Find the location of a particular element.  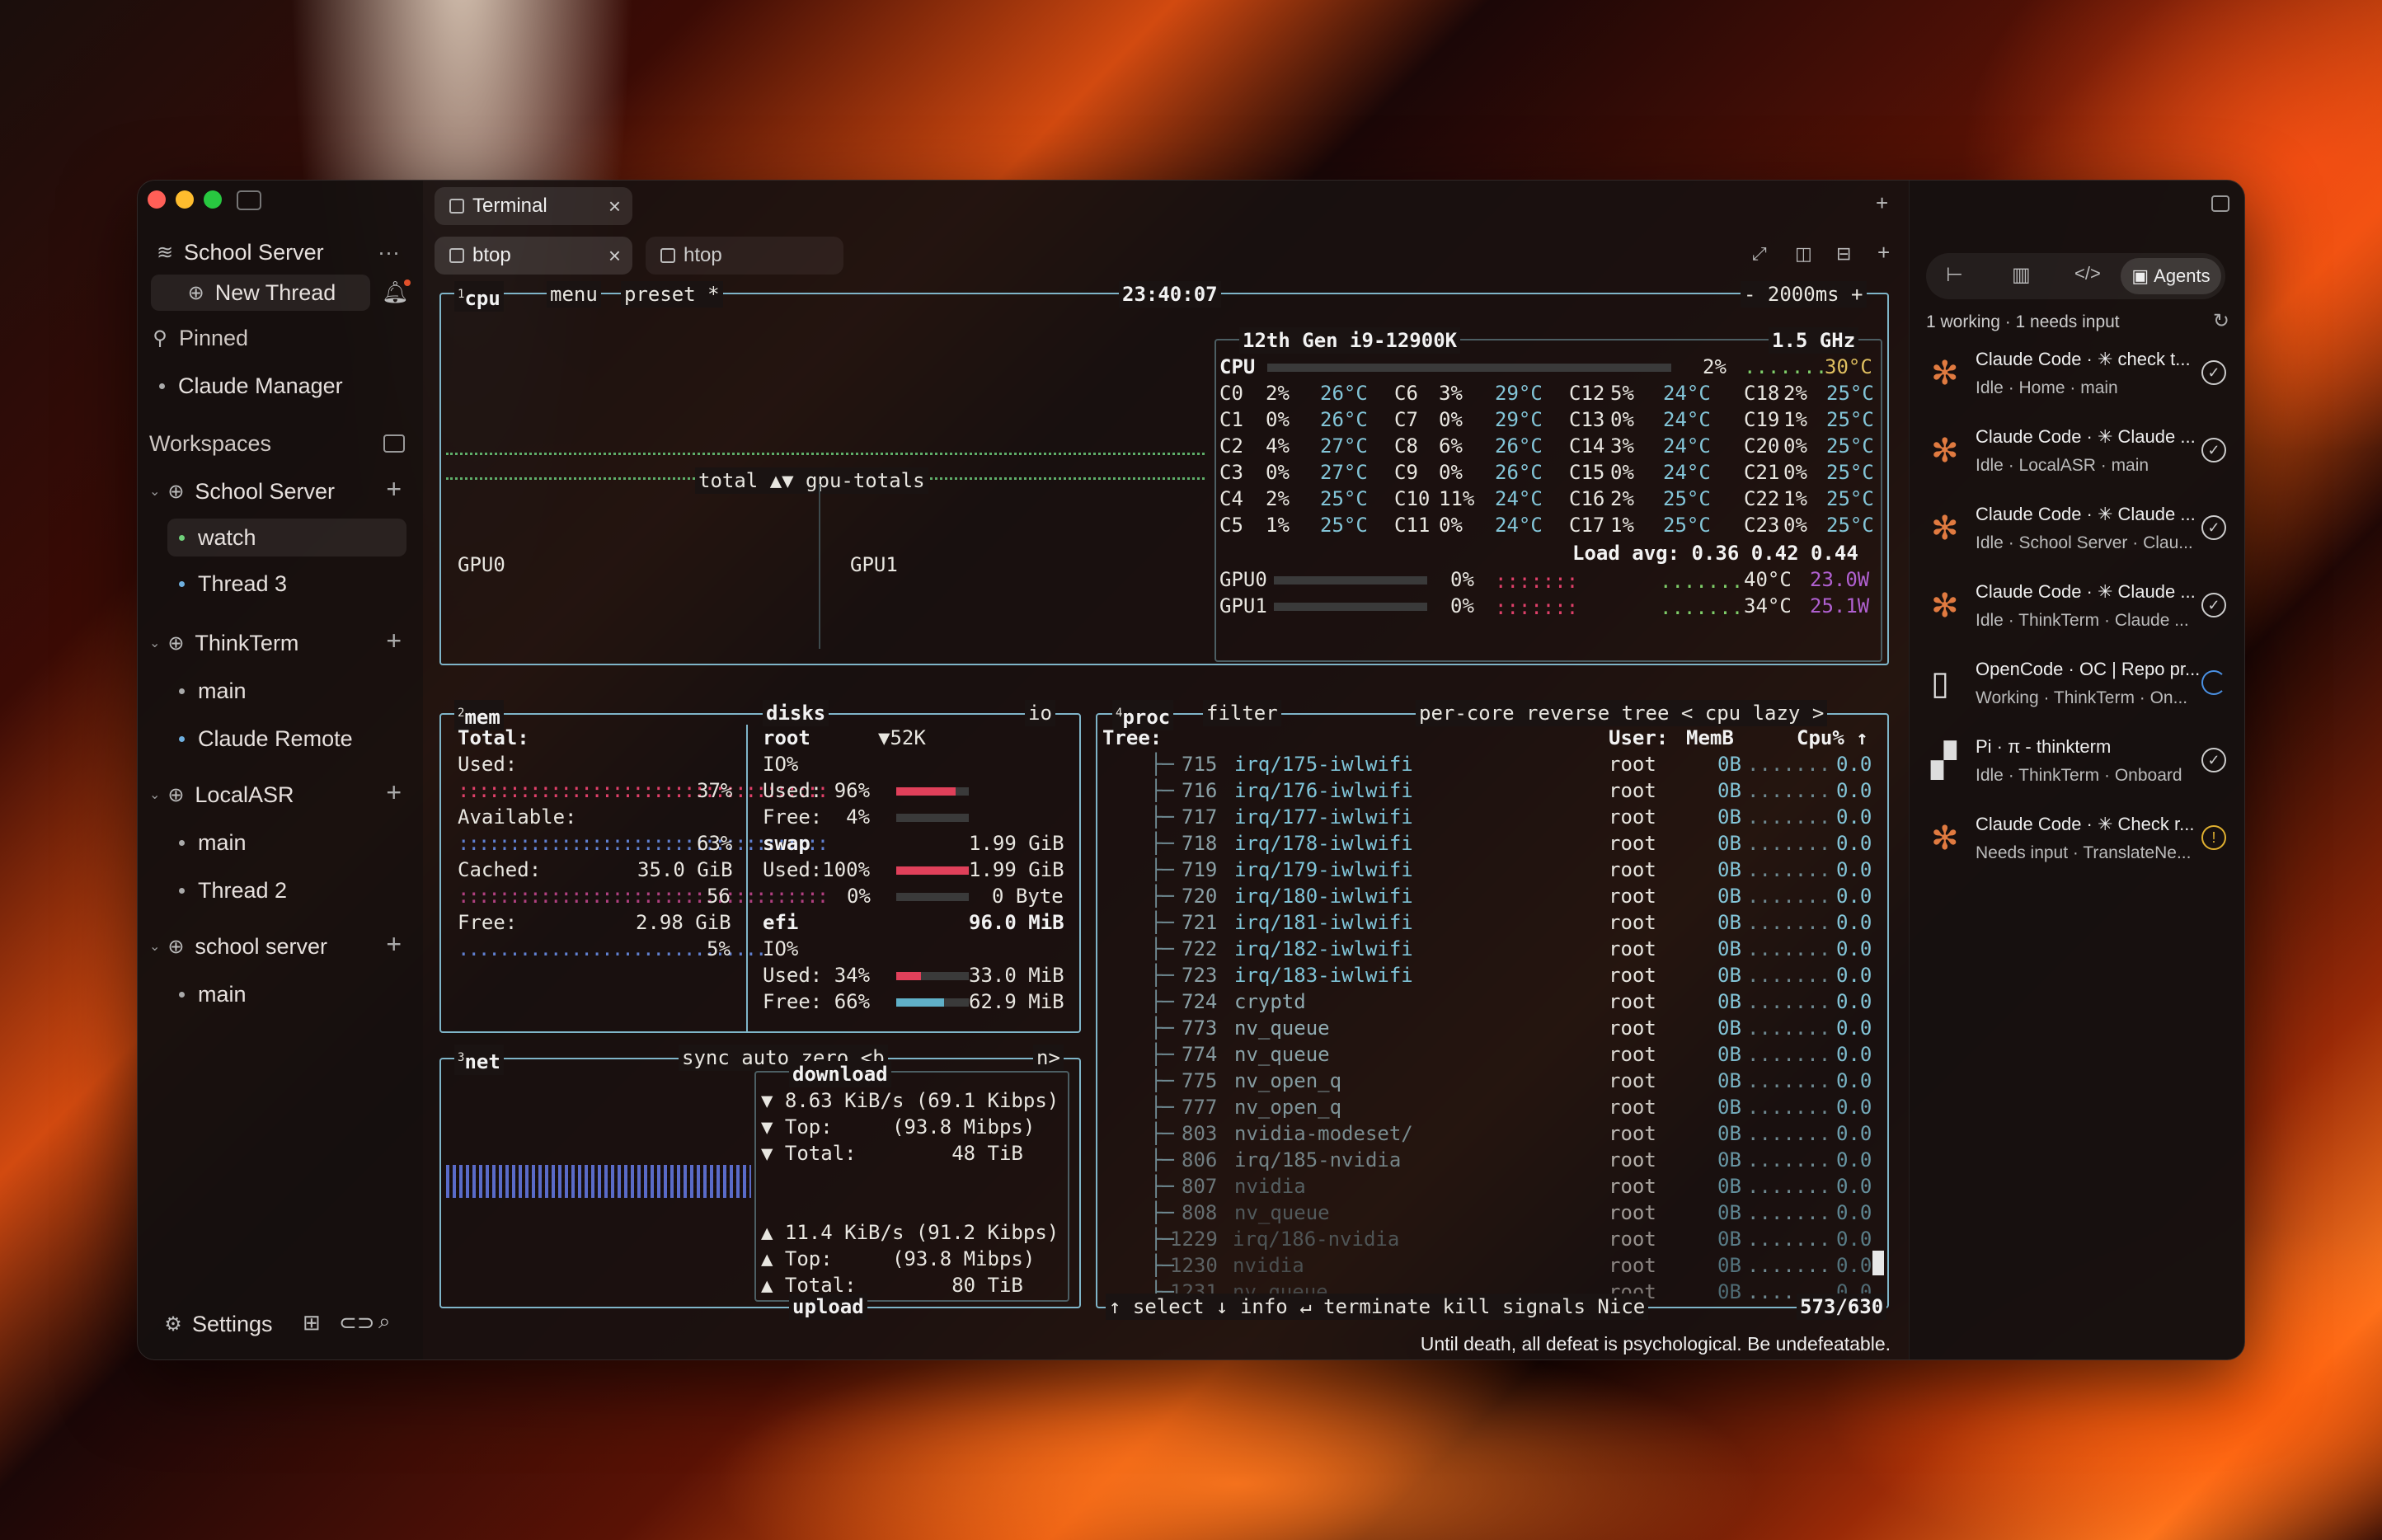

preset-button: preset * is located at coordinates (672, 294).